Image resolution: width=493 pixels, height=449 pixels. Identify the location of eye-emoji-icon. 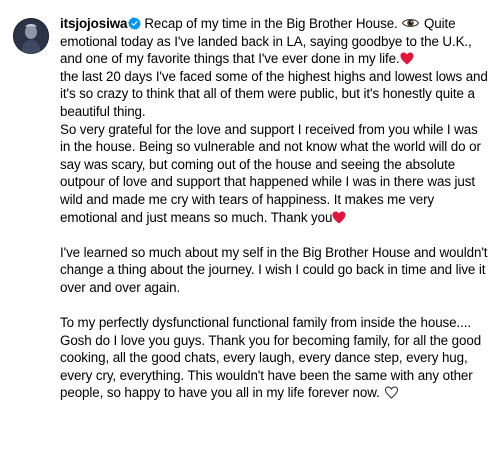
(411, 23).